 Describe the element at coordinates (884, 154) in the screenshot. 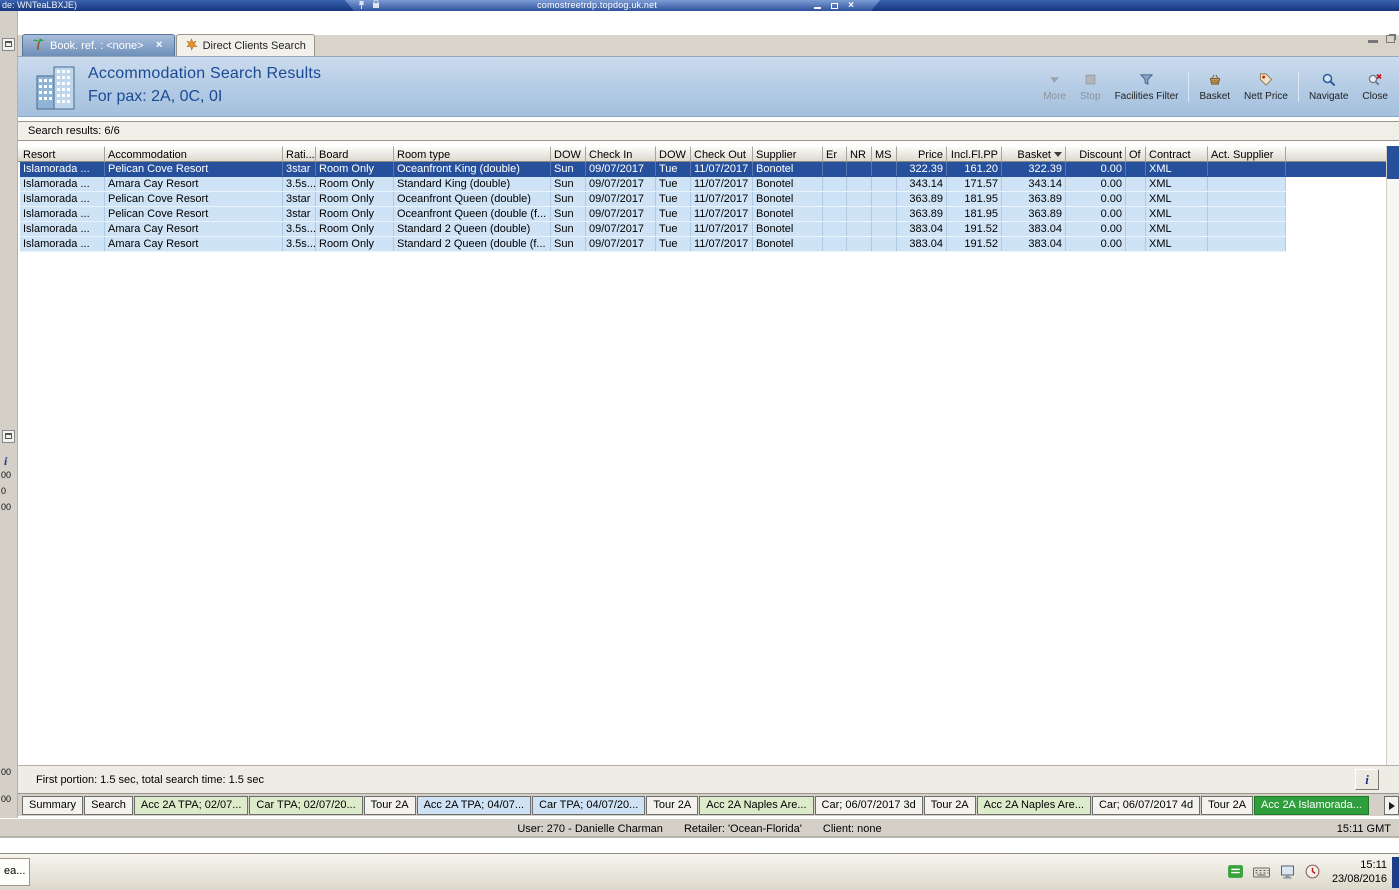

I see `column-header: MS` at that location.